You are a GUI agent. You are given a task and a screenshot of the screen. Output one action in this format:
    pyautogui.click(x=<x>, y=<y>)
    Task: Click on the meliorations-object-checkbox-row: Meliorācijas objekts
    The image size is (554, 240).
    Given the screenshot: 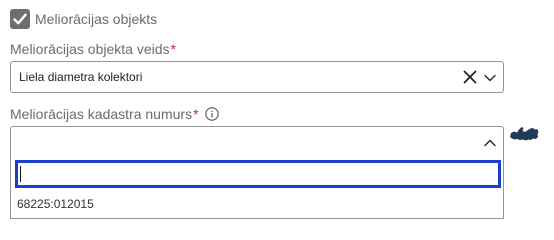 What is the action you would take?
    pyautogui.click(x=83, y=19)
    